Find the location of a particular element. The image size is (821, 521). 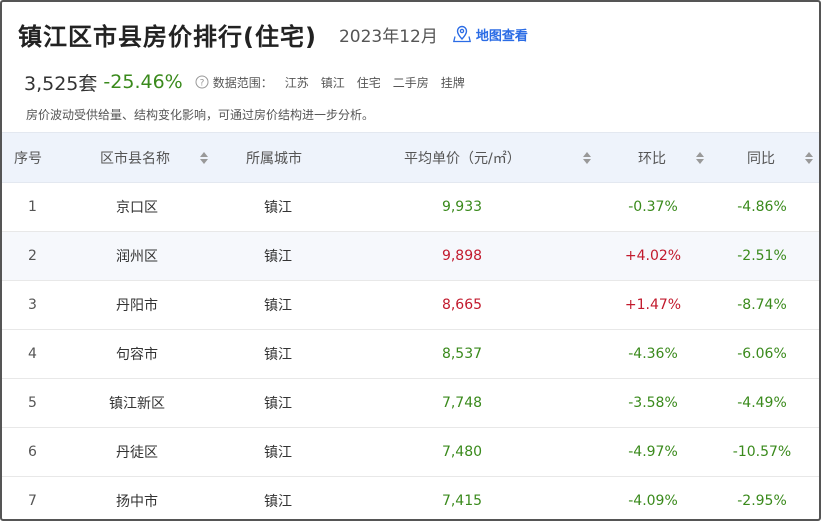

mom-change: -4.09% is located at coordinates (653, 501).